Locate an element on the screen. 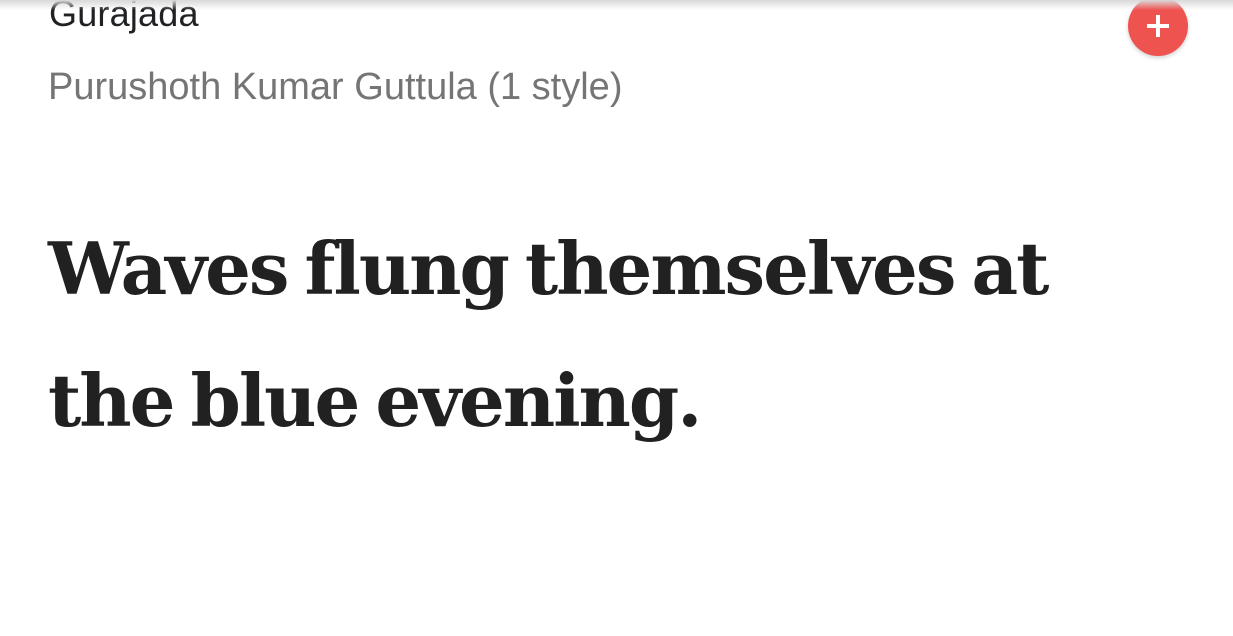  plus-icon is located at coordinates (1158, 26).